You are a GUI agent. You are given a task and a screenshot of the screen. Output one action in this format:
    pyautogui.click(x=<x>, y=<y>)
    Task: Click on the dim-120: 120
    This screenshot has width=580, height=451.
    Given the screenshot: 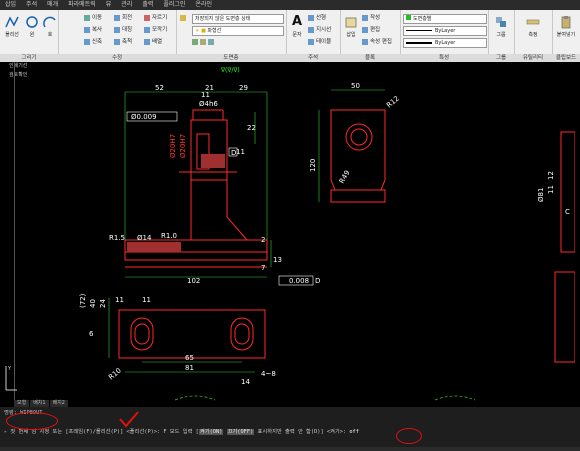 What is the action you would take?
    pyautogui.click(x=313, y=165)
    